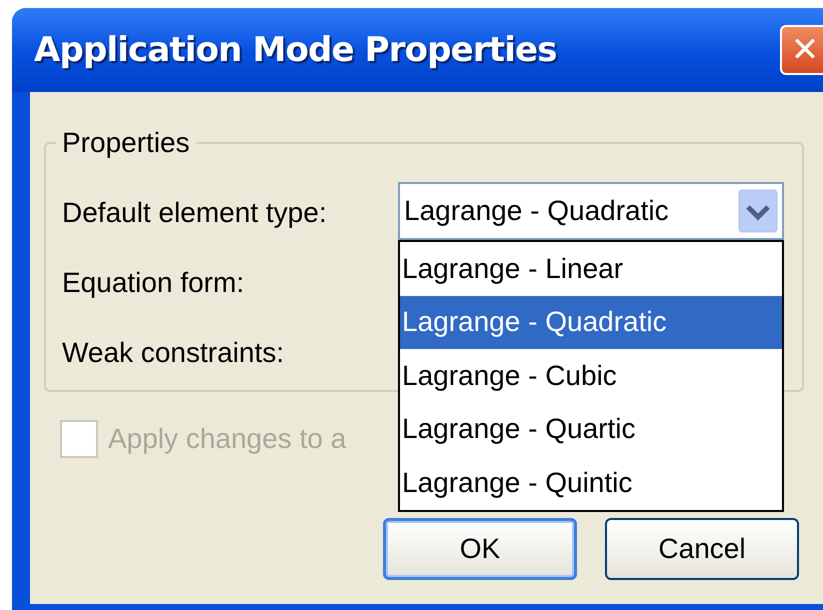 The height and width of the screenshot is (610, 823). Describe the element at coordinates (591, 375) in the screenshot. I see `dropdown-option: Lagrange - Cubic` at that location.